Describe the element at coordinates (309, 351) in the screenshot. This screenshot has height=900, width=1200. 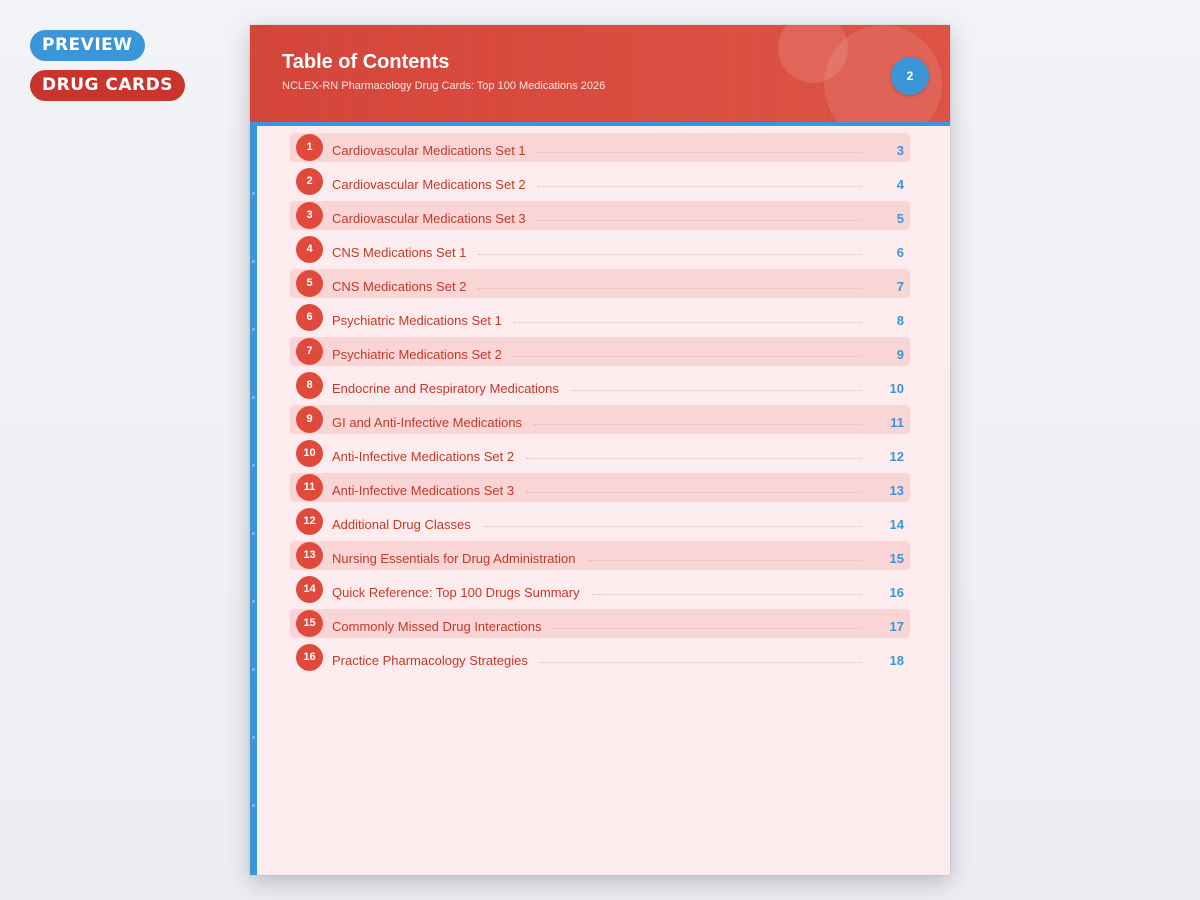
I see `toc-number-badge: 7` at that location.